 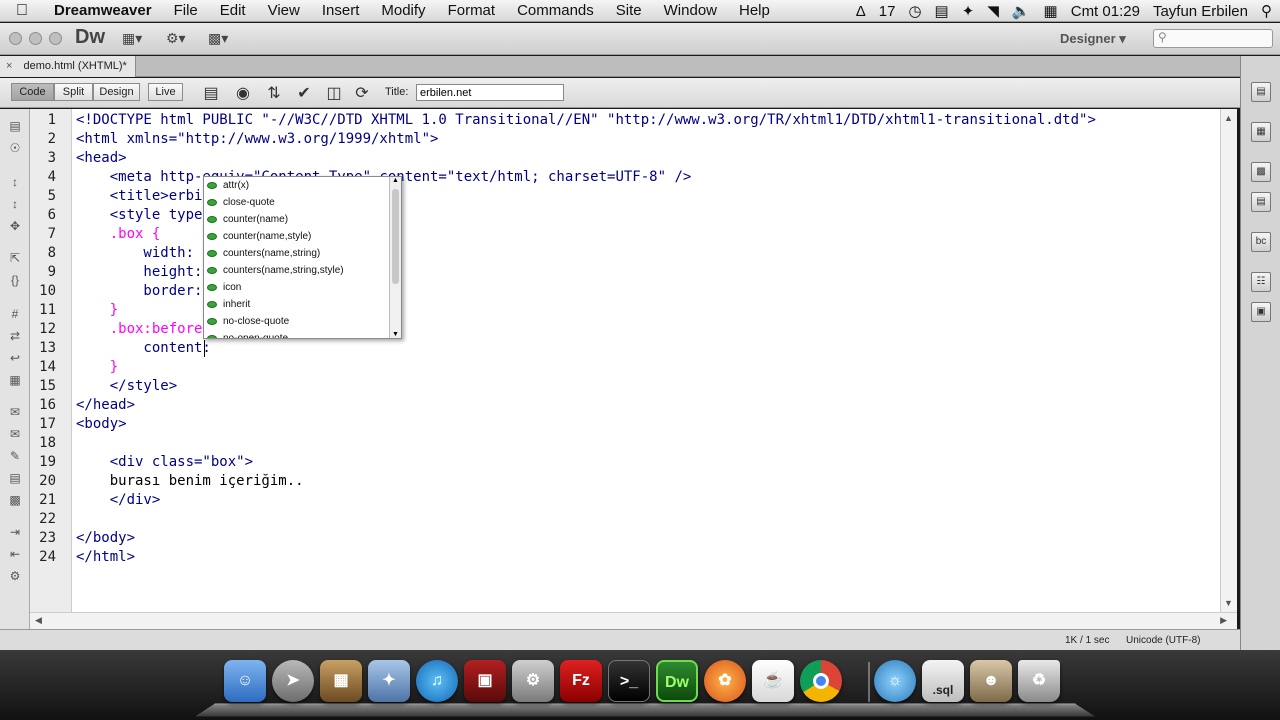 I want to click on notification-count: 17, so click(x=887, y=11).